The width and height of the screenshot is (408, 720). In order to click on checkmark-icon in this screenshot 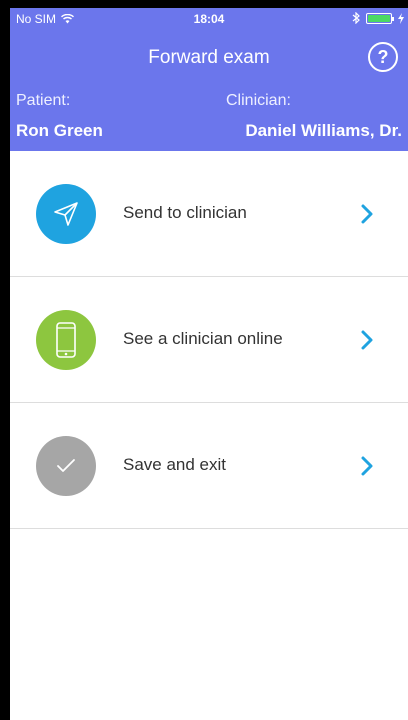, I will do `click(66, 465)`.